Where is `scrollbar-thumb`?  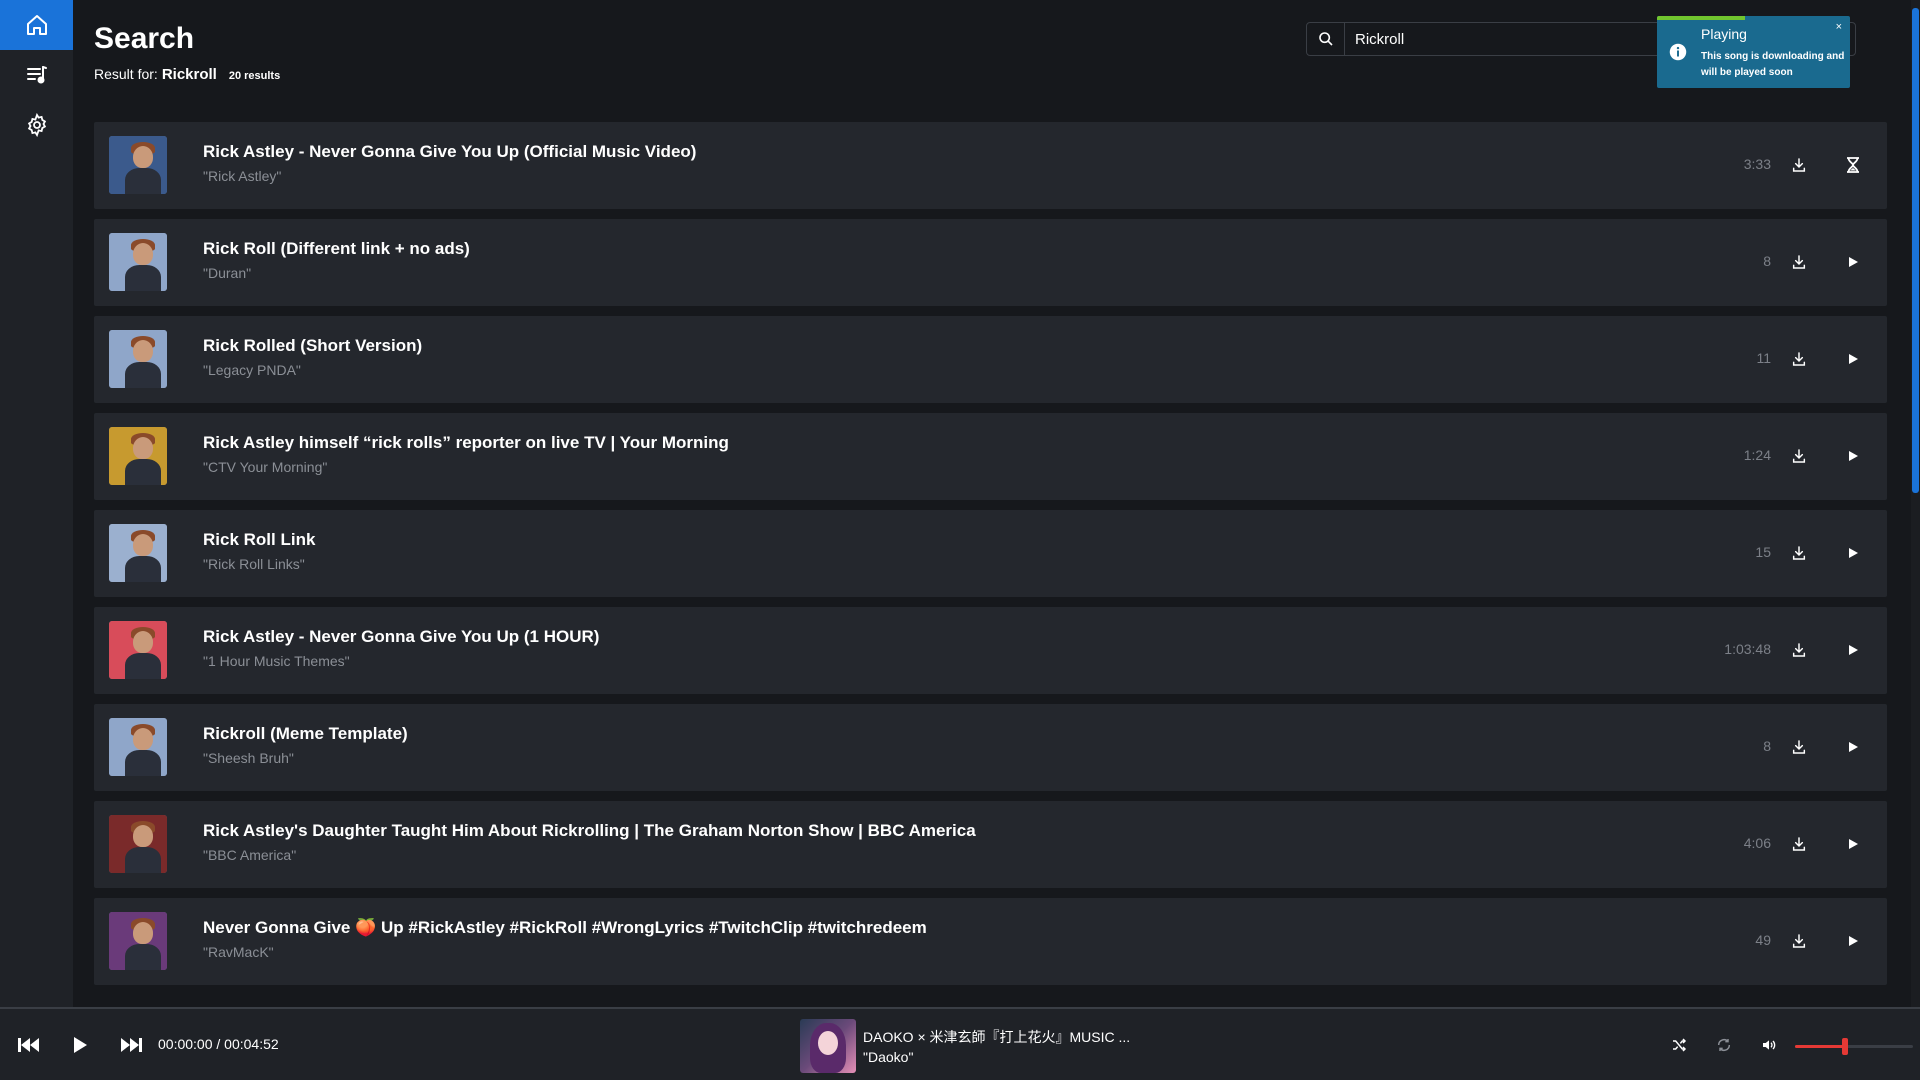 scrollbar-thumb is located at coordinates (1915, 250).